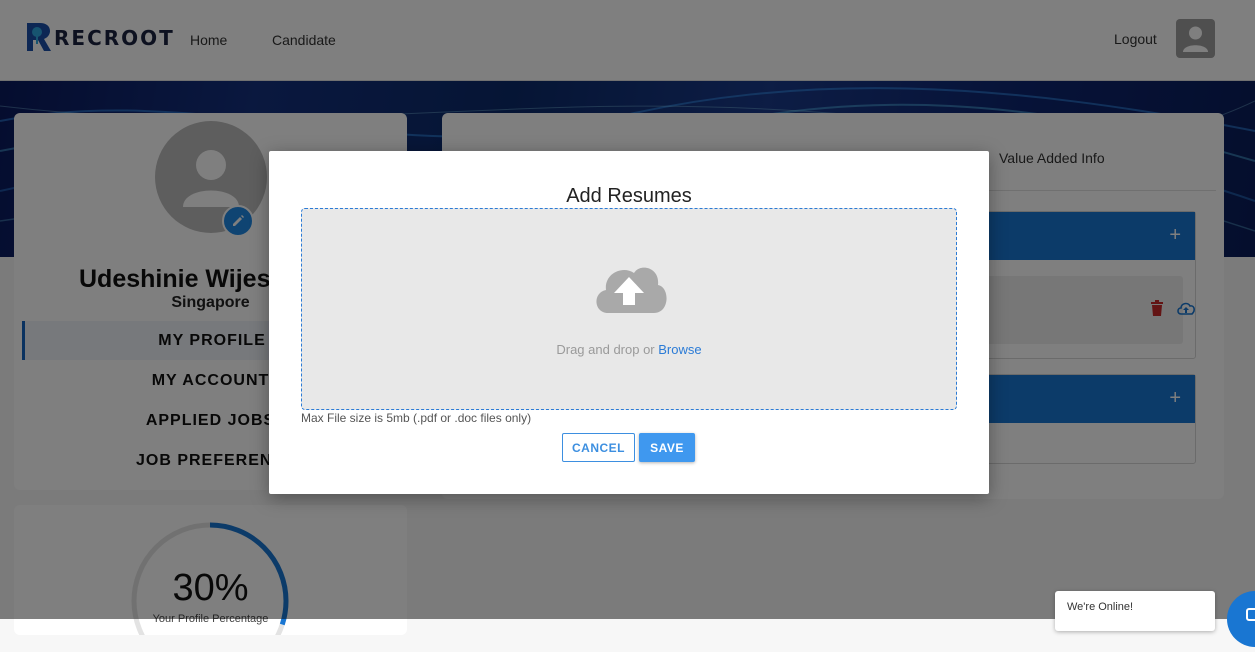  I want to click on drag-drop-label: Drag and drop or, so click(607, 349).